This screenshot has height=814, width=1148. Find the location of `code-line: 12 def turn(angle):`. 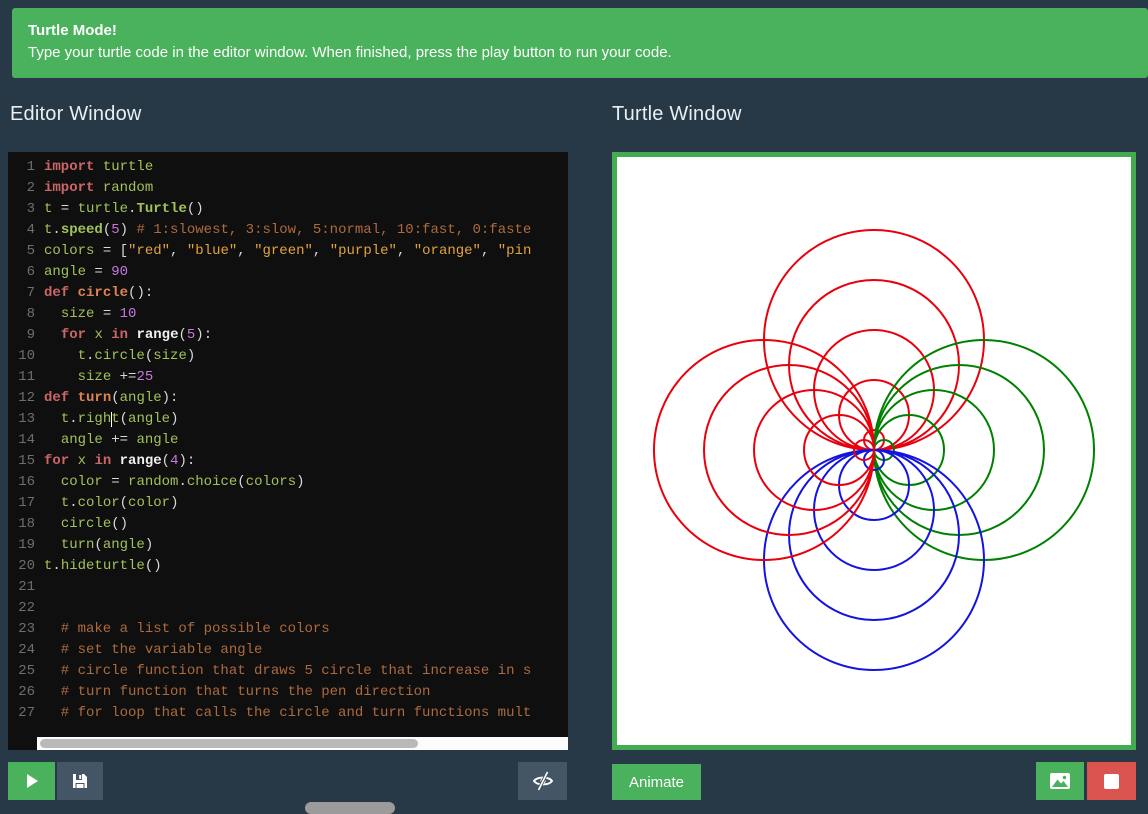

code-line: 12 def turn(angle): is located at coordinates (288, 398).